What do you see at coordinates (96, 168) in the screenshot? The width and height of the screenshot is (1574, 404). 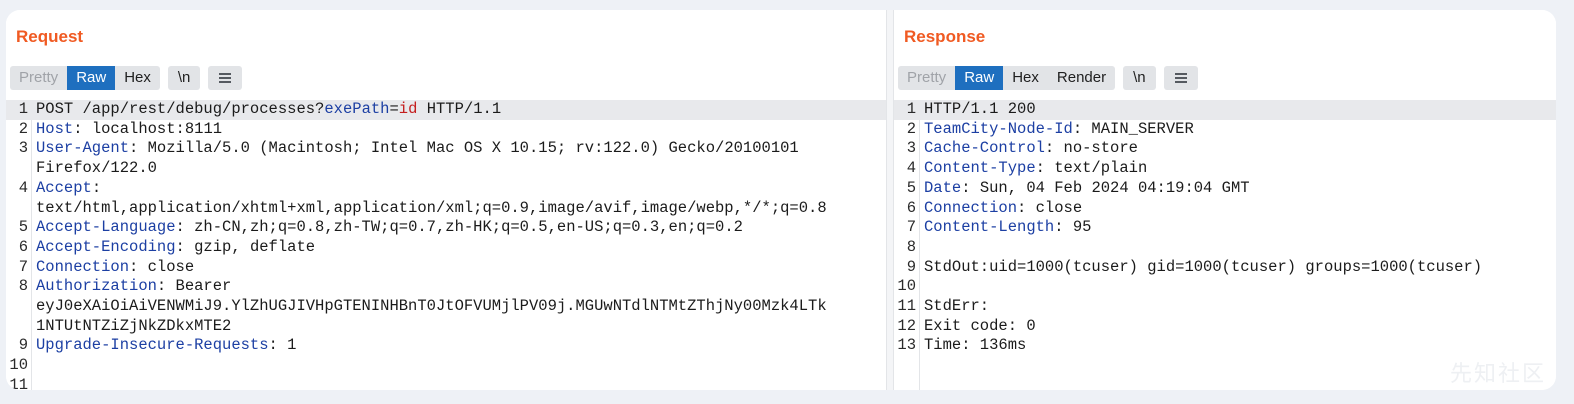 I see `text-segment: Firefox/122.0` at bounding box center [96, 168].